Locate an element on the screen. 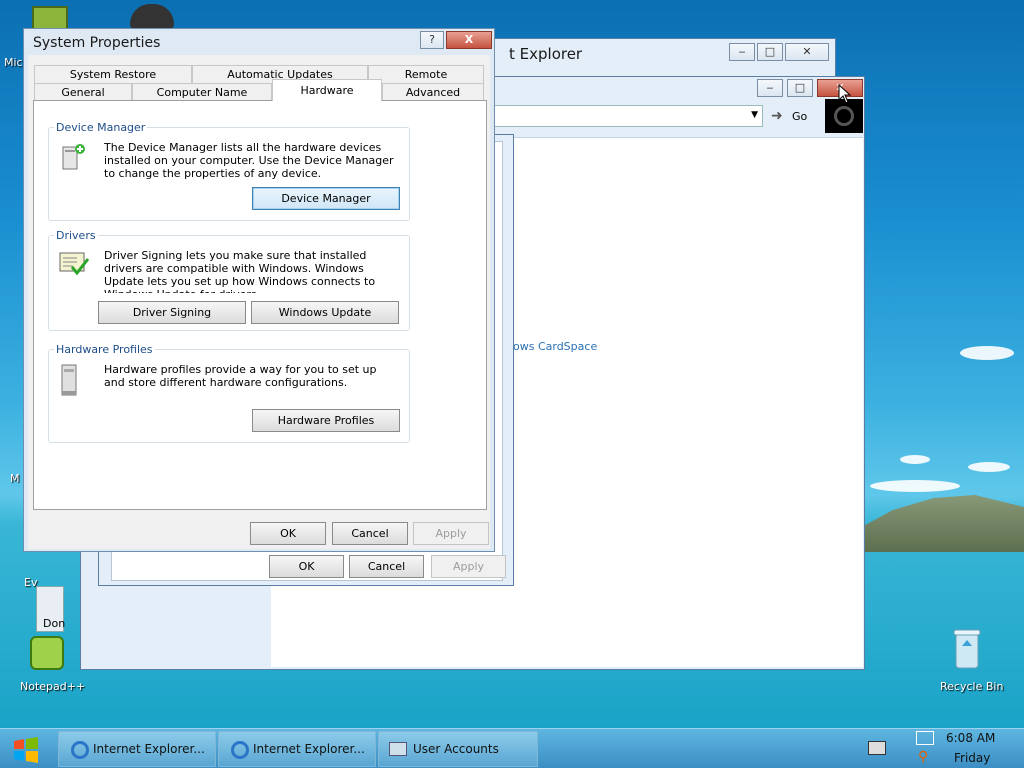 The image size is (1024, 768). tab-hardware: Hardware is located at coordinates (327, 90).